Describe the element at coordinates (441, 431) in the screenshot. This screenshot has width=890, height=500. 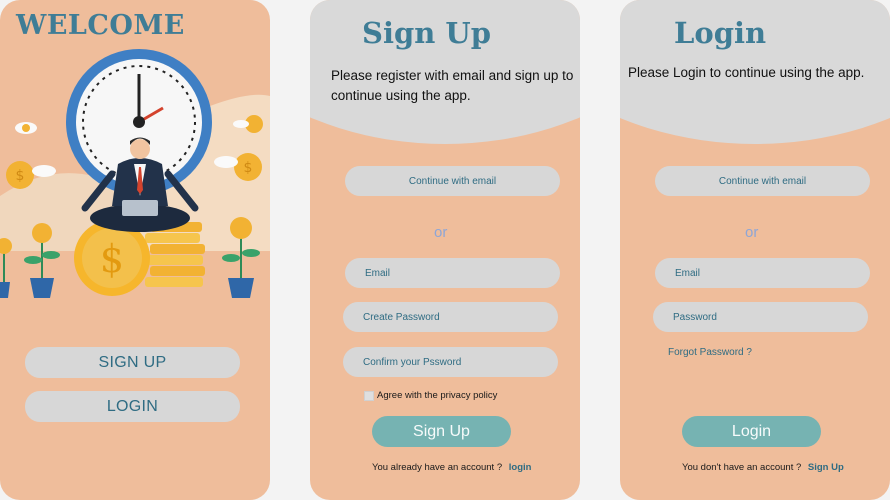
I see `signup-submit-button: Sign Up` at that location.